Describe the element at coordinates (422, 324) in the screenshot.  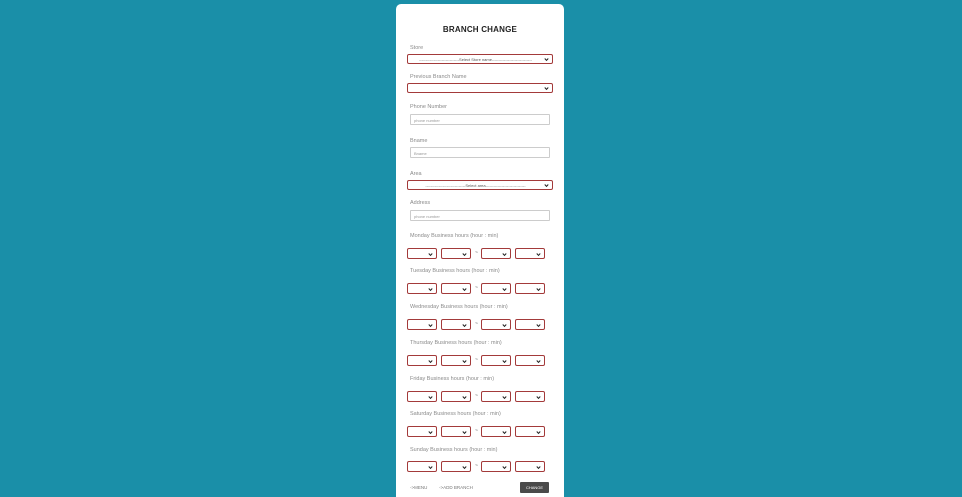
I see `wednesday-open-hour-select` at that location.